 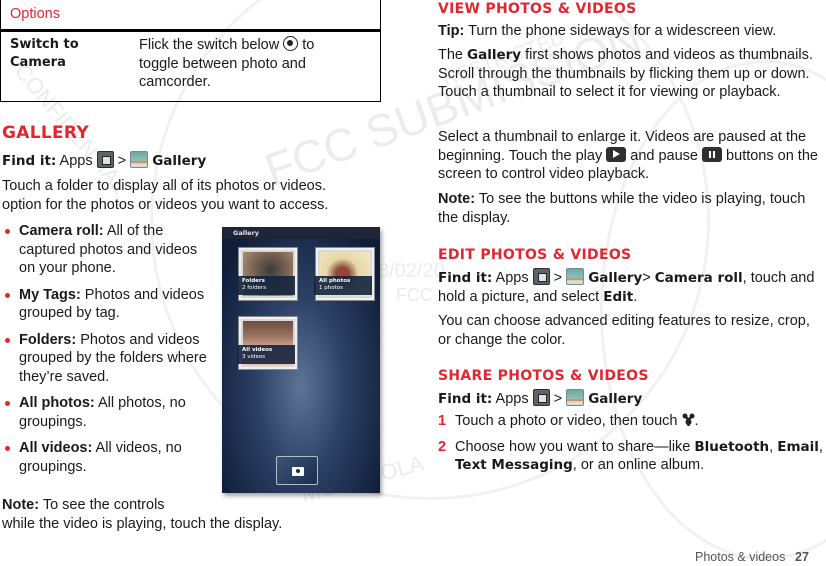 I want to click on step-number: 1, so click(x=442, y=421).